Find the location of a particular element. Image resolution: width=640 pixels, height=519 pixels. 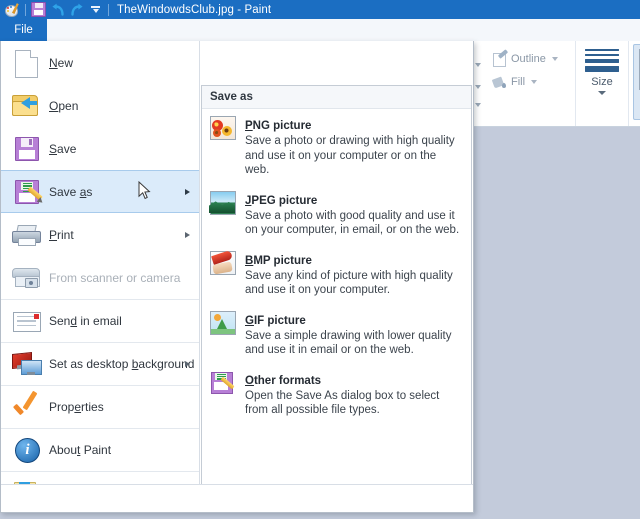

quick-access-toolbar is located at coordinates (56, 9).